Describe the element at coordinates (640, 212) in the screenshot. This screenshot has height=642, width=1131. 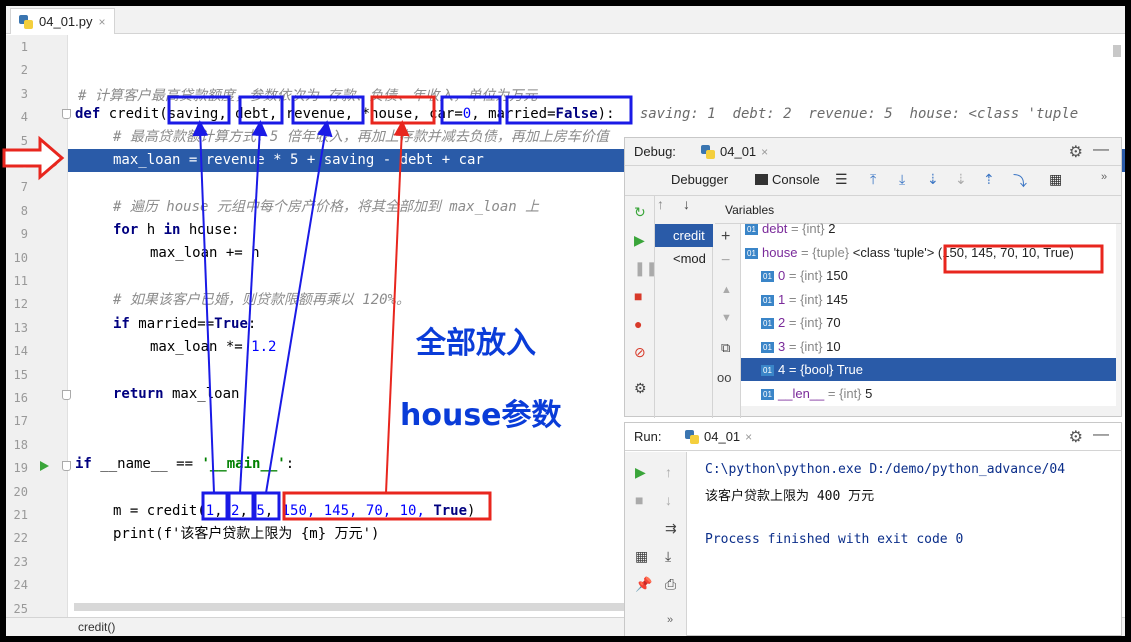
I see `rerun-icon: ↻` at that location.